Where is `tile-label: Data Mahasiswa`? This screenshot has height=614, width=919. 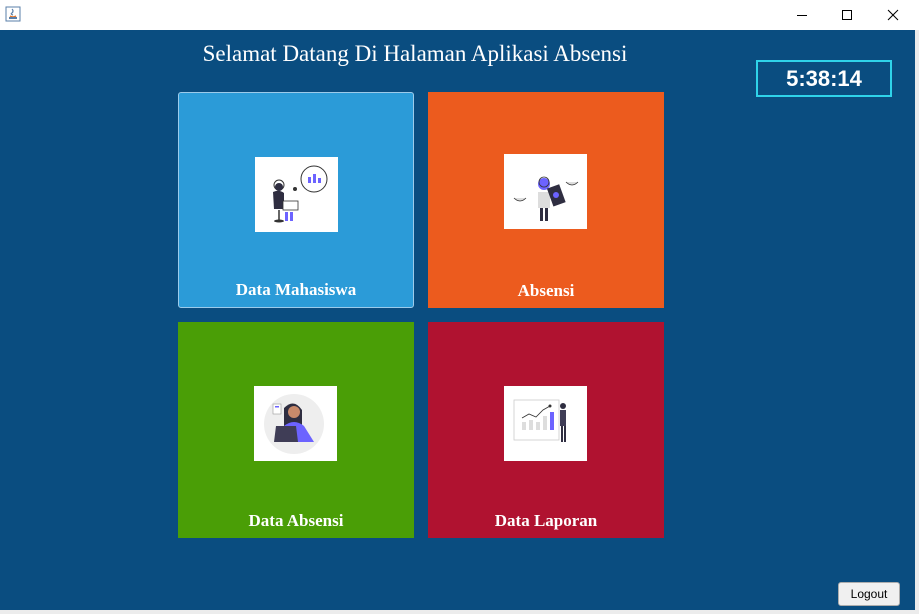
tile-label: Data Mahasiswa is located at coordinates (296, 289).